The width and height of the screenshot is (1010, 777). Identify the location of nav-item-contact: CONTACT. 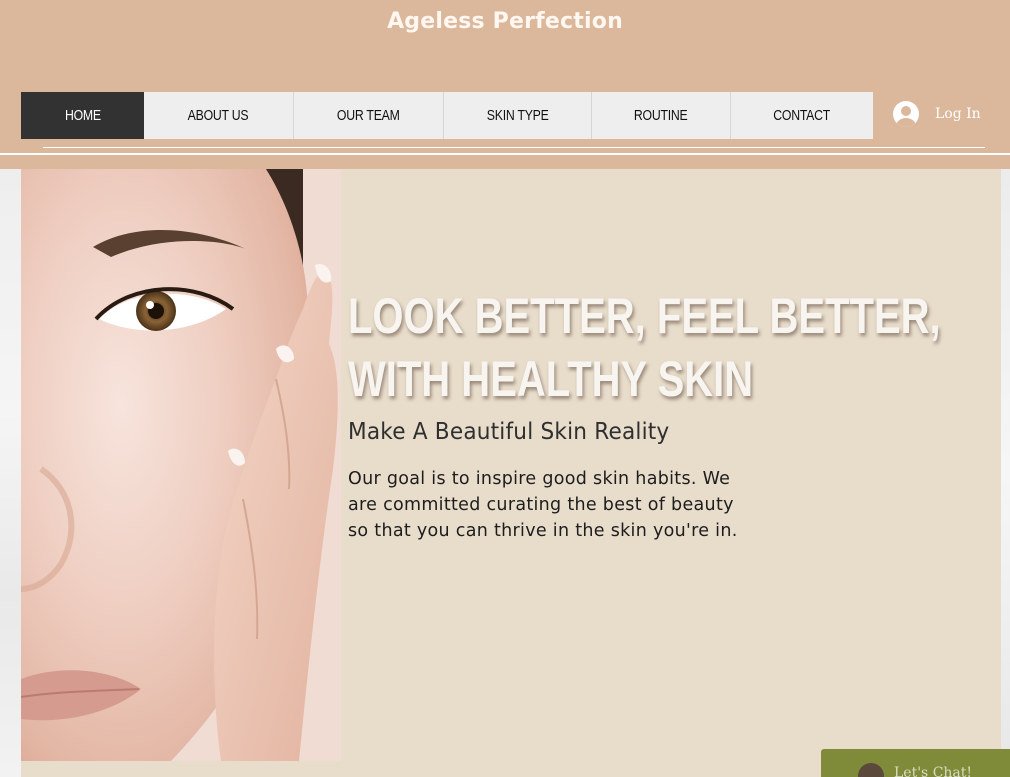
(801, 115).